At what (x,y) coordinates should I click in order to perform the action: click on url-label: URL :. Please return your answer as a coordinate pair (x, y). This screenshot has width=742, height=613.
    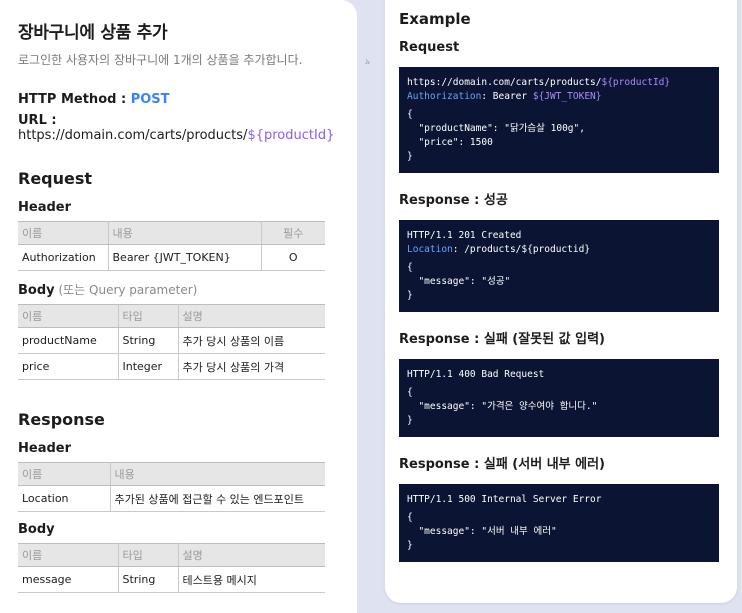
    Looking at the image, I should click on (37, 120).